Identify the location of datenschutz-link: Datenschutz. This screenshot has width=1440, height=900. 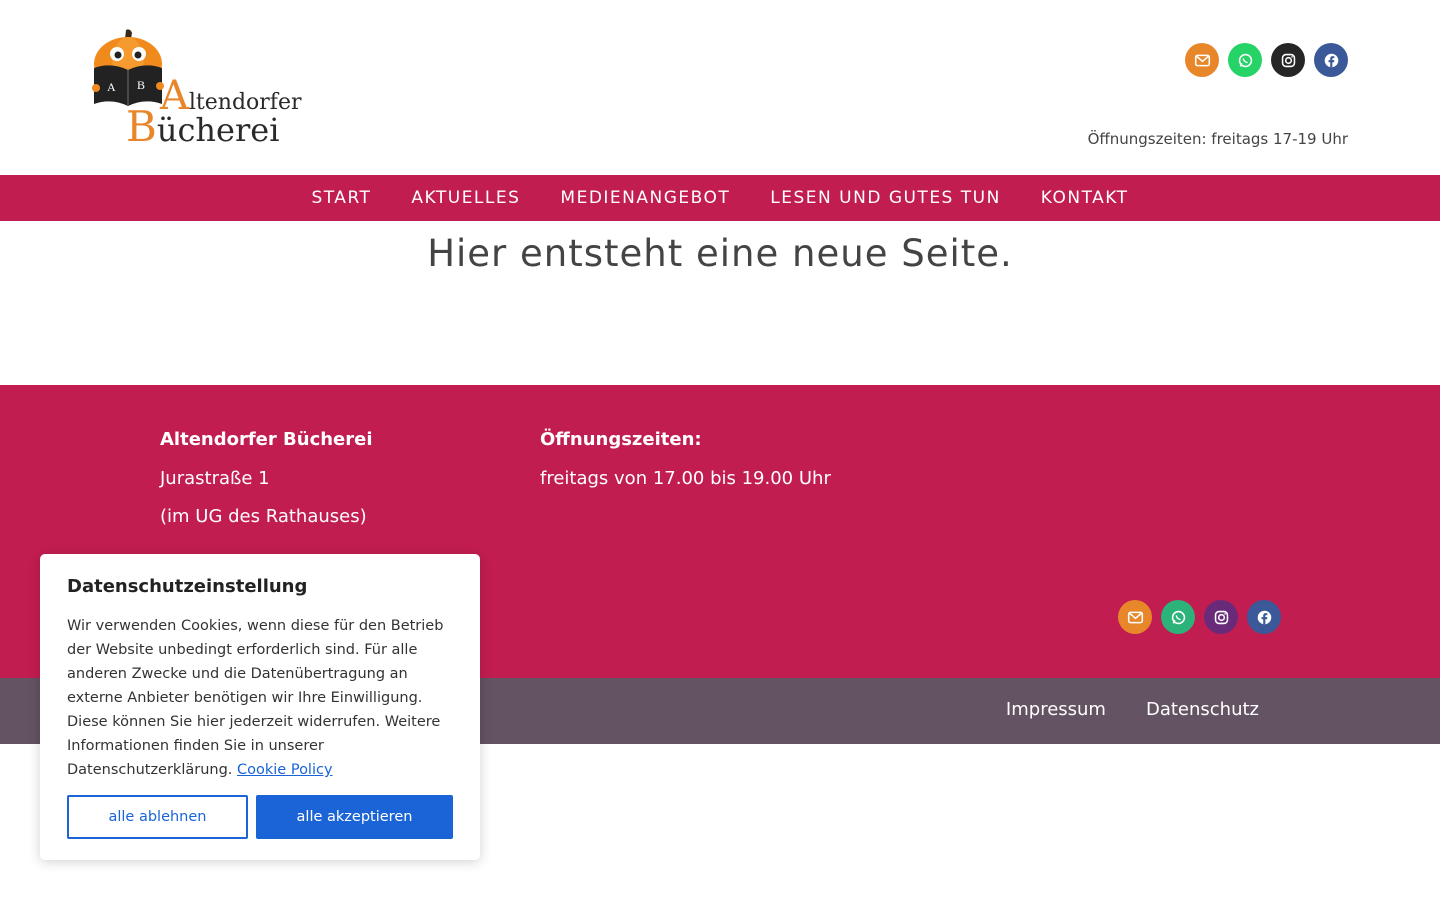
(1202, 709).